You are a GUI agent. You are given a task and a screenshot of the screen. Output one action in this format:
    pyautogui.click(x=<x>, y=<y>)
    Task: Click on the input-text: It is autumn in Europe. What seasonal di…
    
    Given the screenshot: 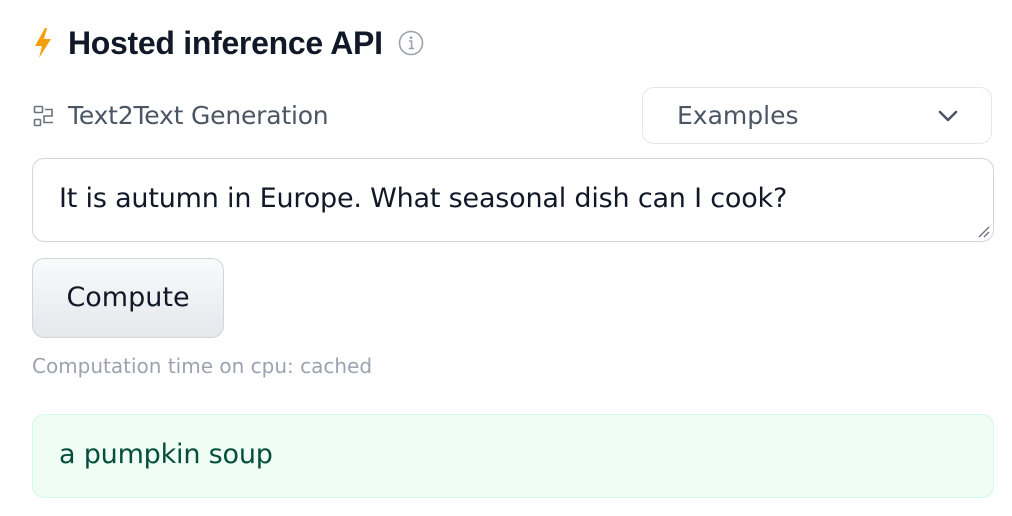 What is the action you would take?
    pyautogui.click(x=423, y=198)
    